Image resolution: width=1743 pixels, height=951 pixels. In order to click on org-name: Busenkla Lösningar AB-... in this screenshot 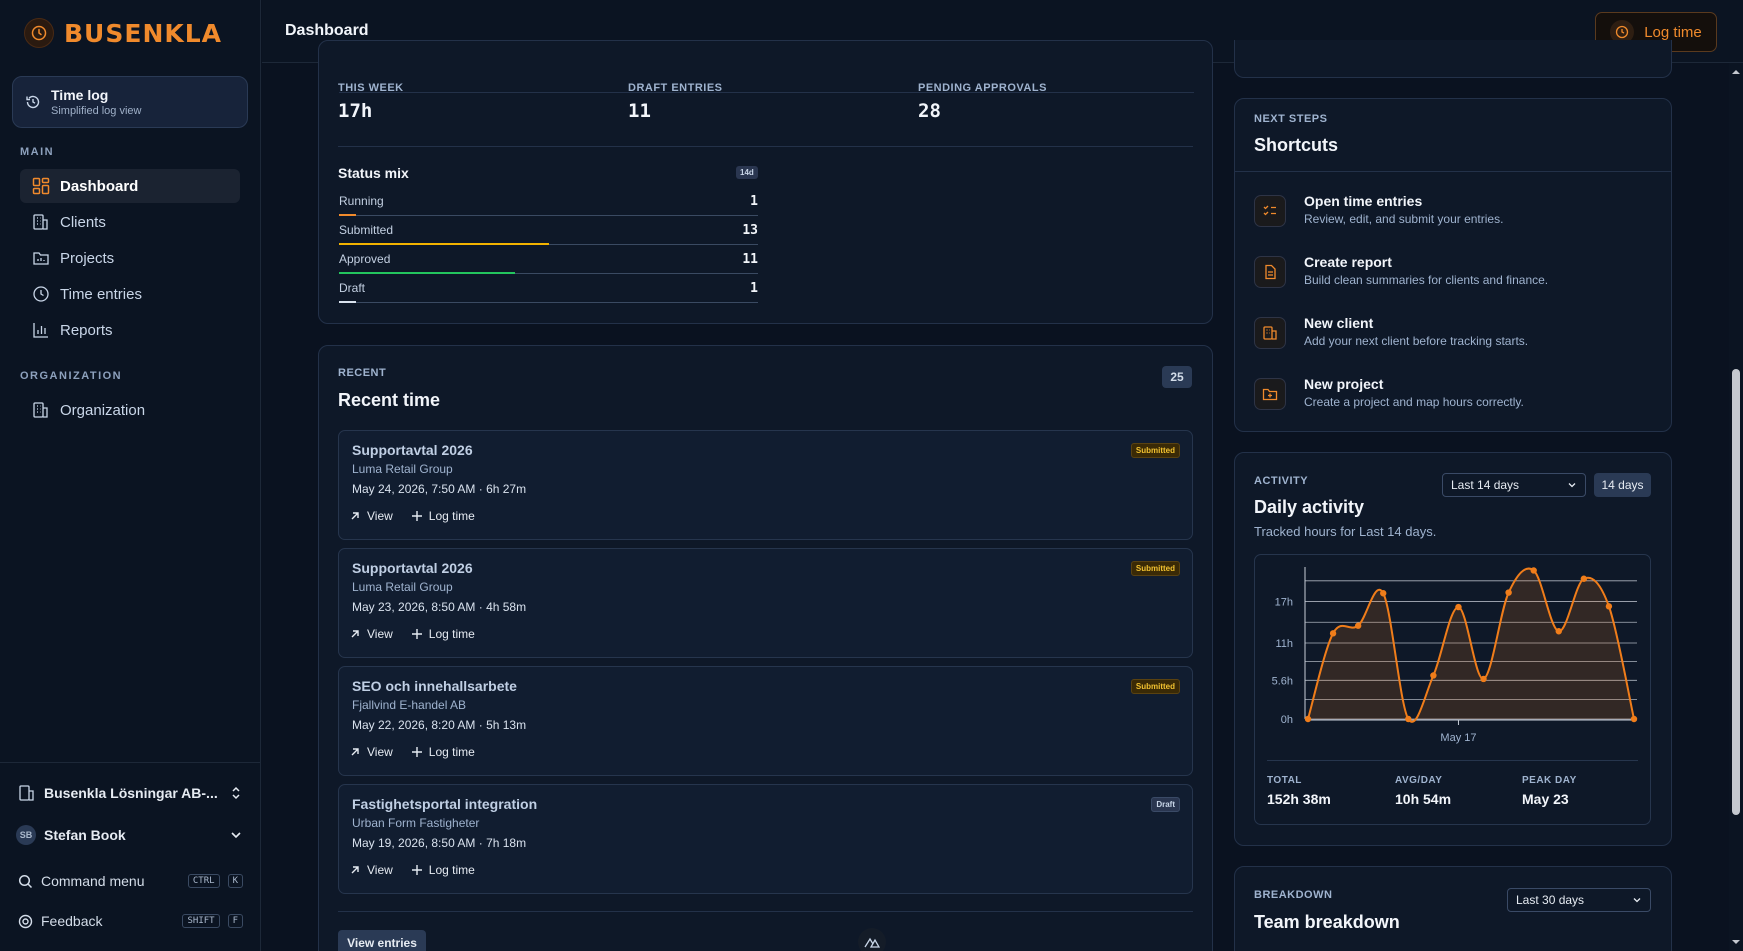, I will do `click(131, 793)`.